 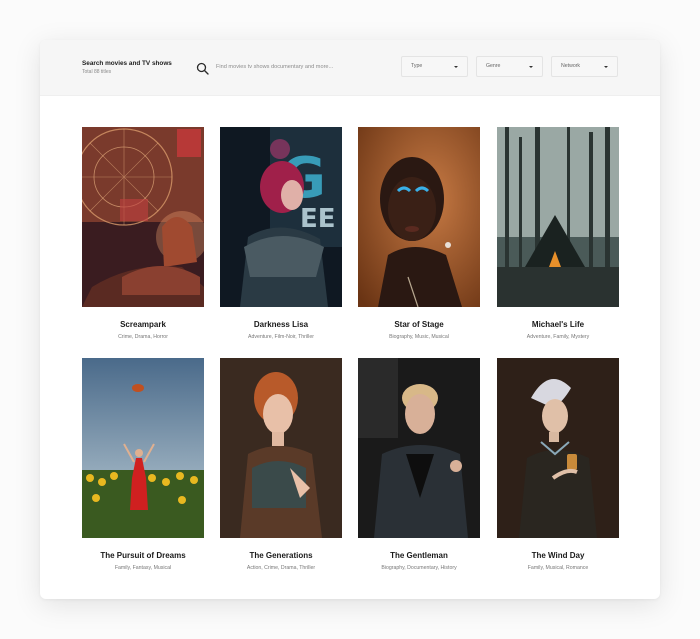 What do you see at coordinates (419, 324) in the screenshot?
I see `movie-title: Star of Stage` at bounding box center [419, 324].